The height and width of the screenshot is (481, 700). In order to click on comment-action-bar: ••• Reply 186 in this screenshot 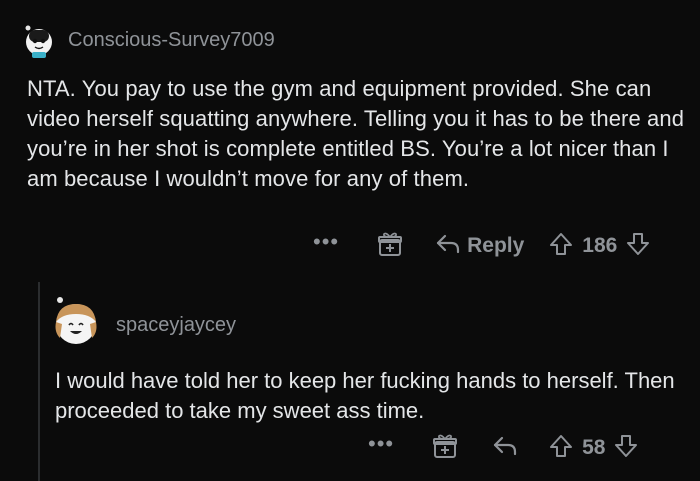, I will do `click(482, 246)`.